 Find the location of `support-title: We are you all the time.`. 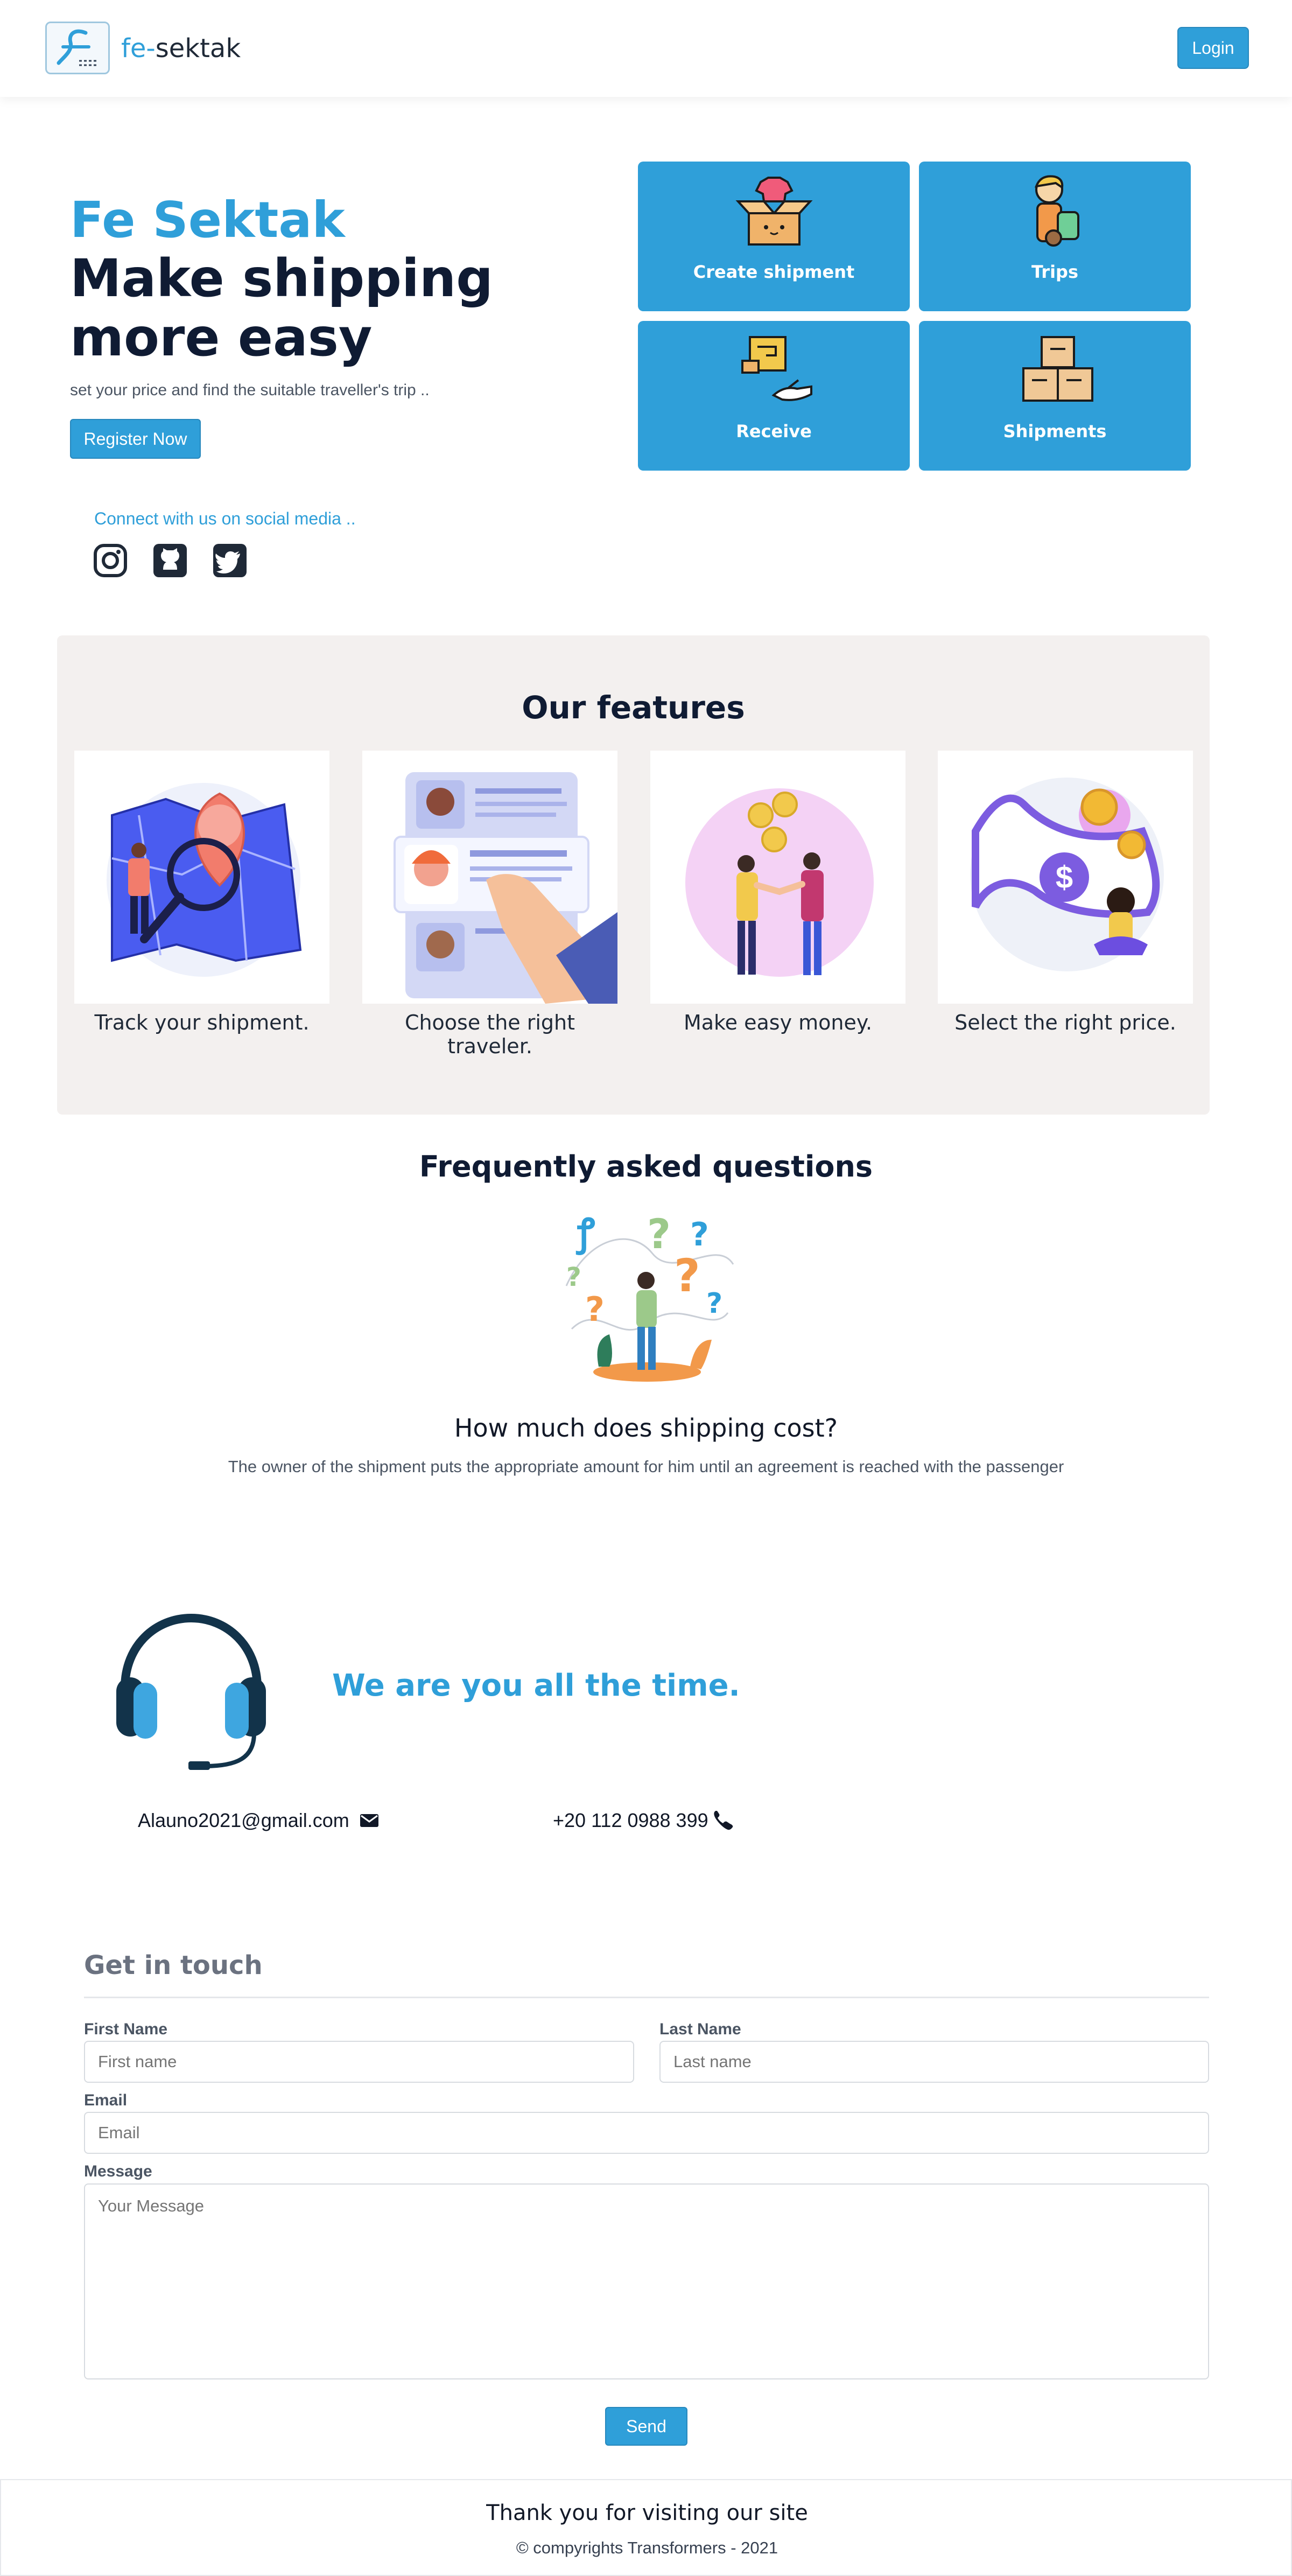

support-title: We are you all the time. is located at coordinates (536, 1685).